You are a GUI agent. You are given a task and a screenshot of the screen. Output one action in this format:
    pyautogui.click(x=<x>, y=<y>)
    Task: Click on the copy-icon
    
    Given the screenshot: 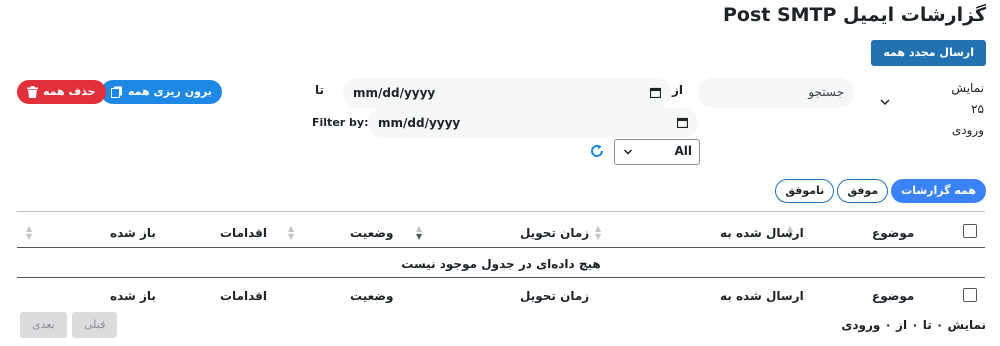 What is the action you would take?
    pyautogui.click(x=116, y=92)
    